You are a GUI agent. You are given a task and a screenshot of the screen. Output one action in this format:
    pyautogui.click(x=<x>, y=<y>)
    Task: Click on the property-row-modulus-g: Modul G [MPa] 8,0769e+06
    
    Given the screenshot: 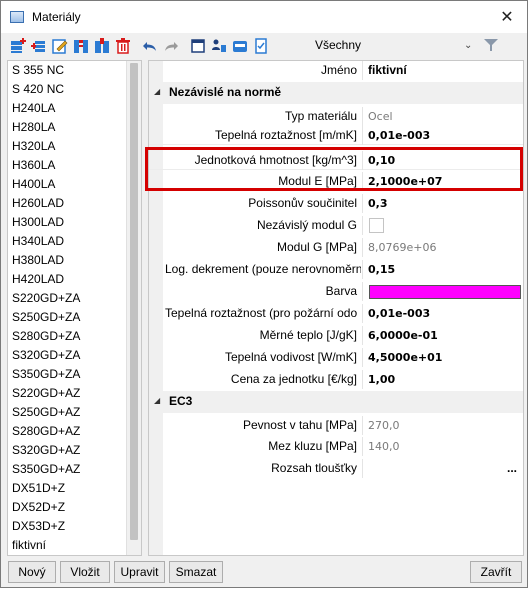 What is the action you would take?
    pyautogui.click(x=336, y=247)
    